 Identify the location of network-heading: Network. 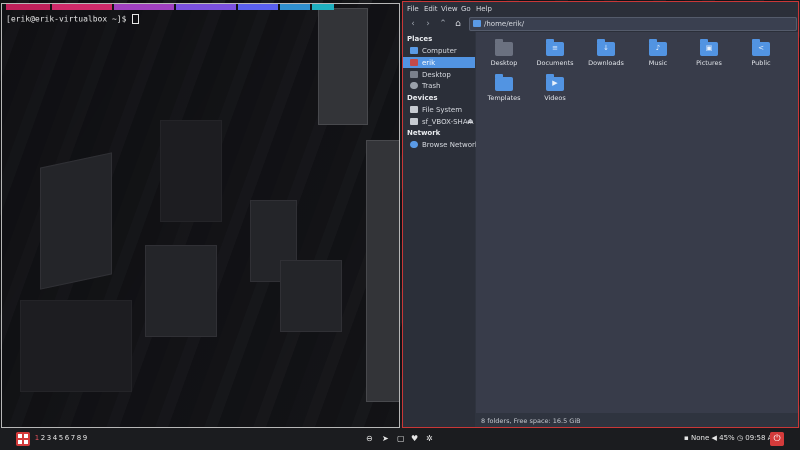
(424, 133).